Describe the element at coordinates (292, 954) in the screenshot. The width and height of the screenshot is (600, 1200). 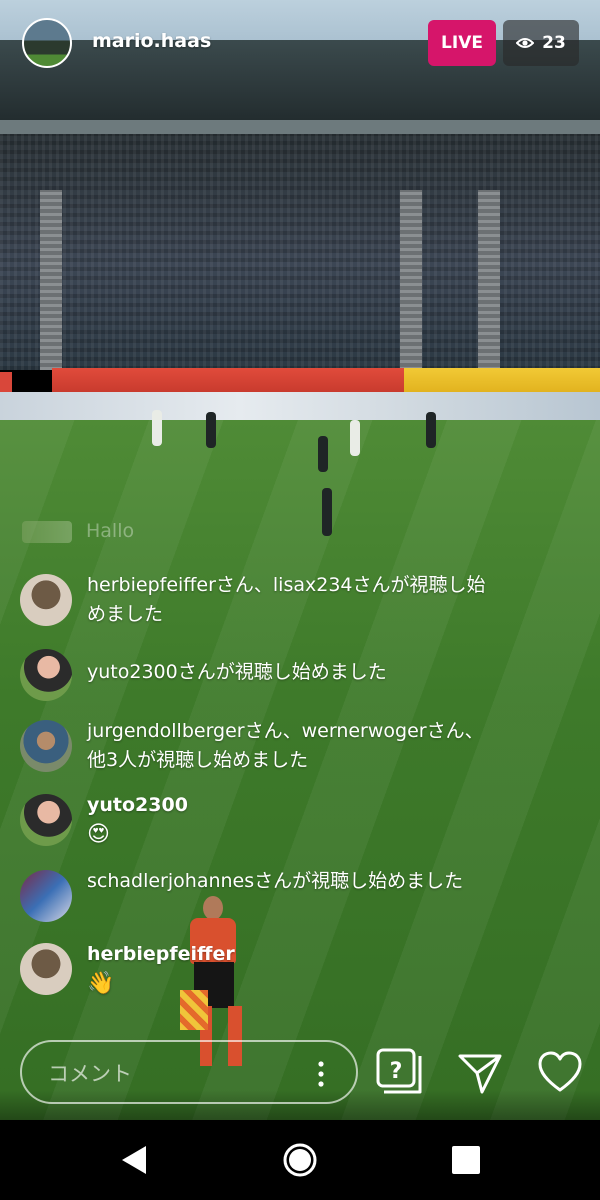
I see `comment-username: herbiepfeiffer` at that location.